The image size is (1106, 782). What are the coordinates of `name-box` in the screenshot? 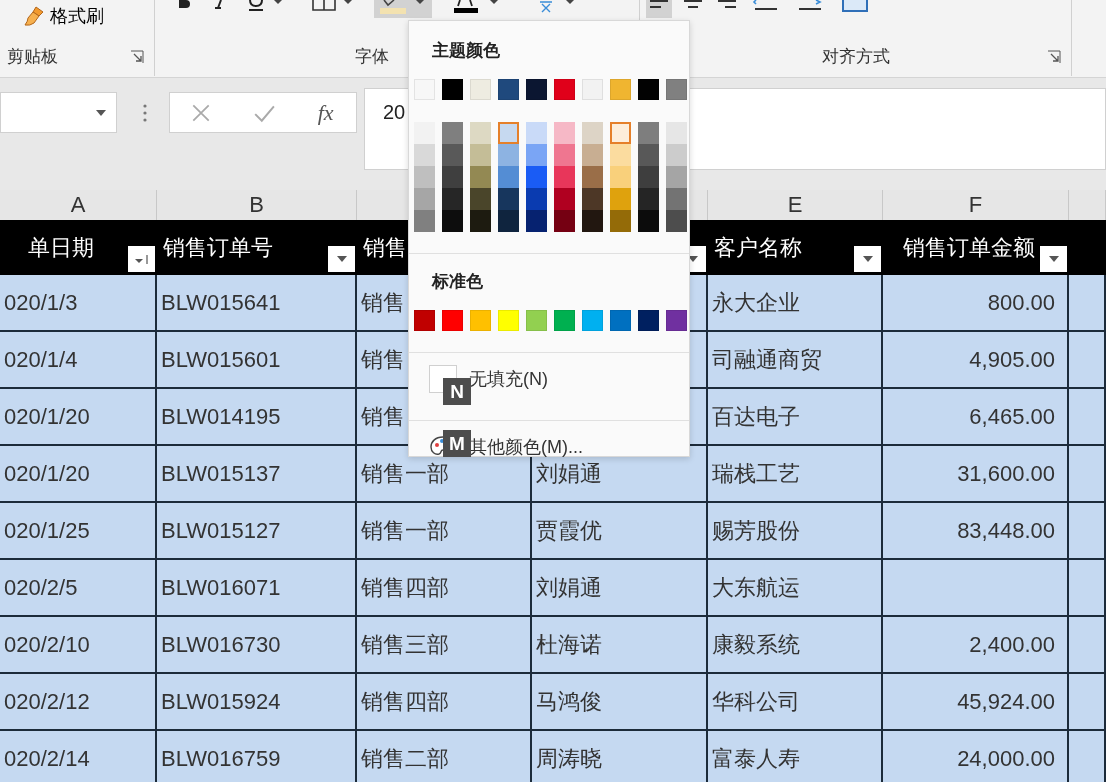 It's located at (58, 112).